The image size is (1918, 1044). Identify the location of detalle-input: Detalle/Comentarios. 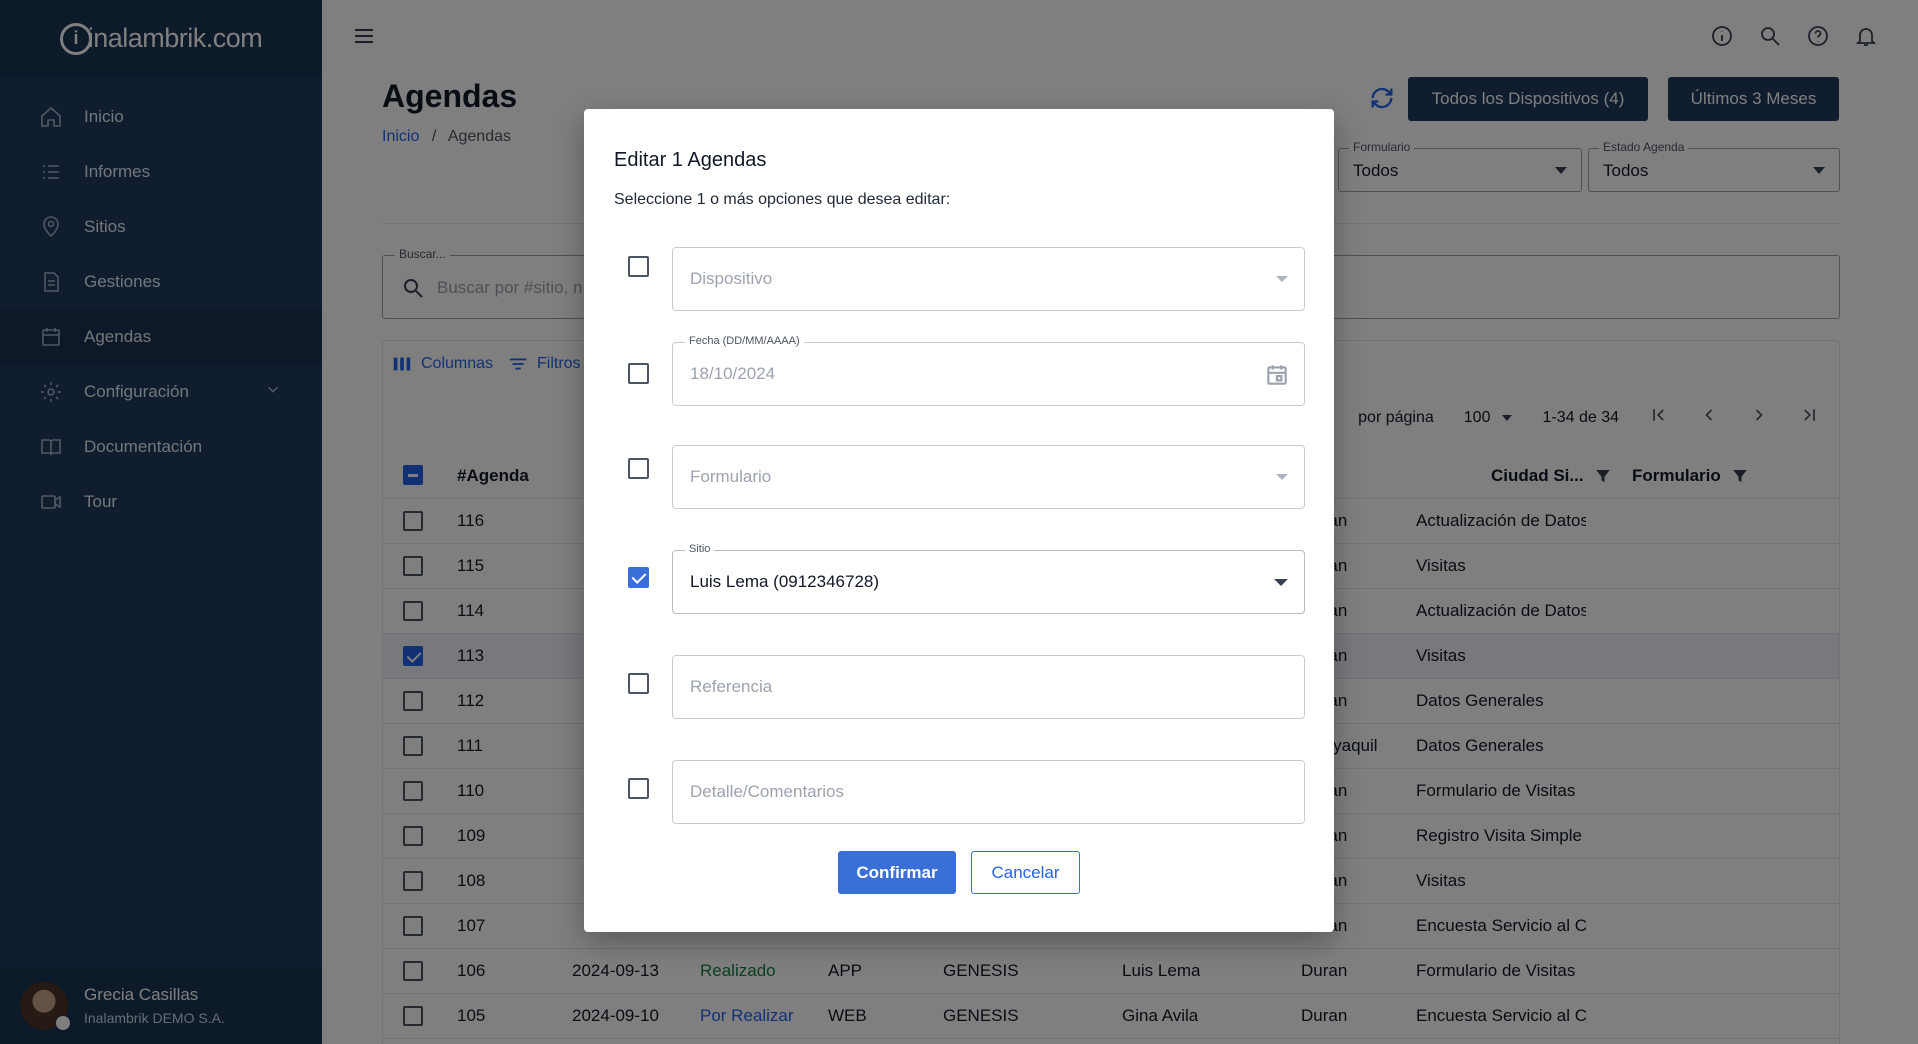
(988, 792).